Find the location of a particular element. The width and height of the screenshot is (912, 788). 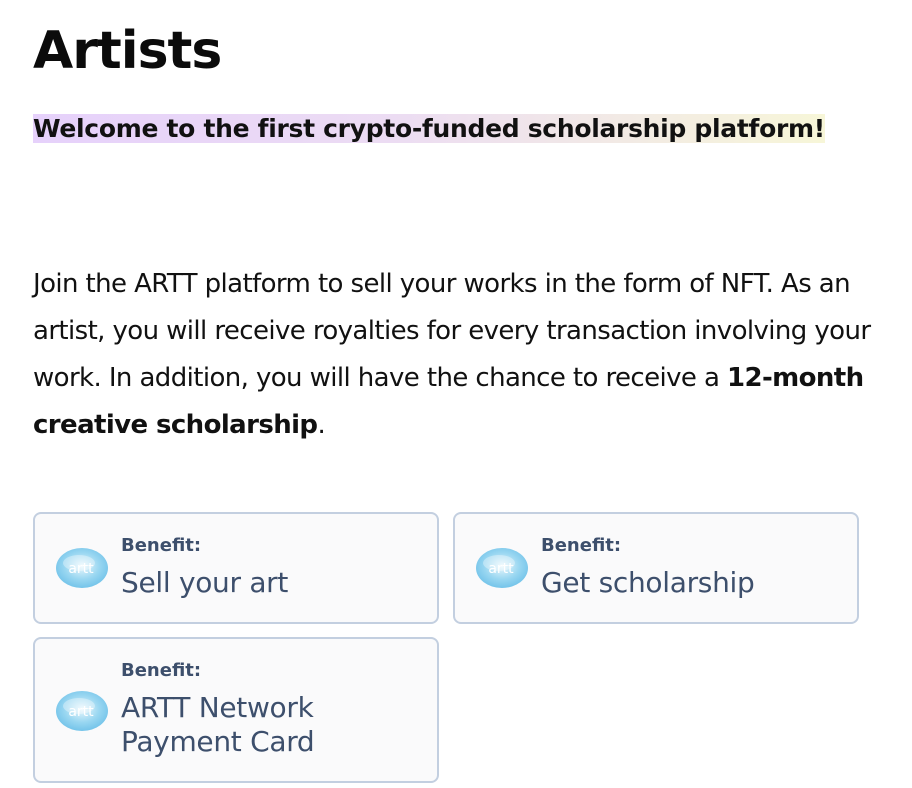

page-title: Artists is located at coordinates (127, 51).